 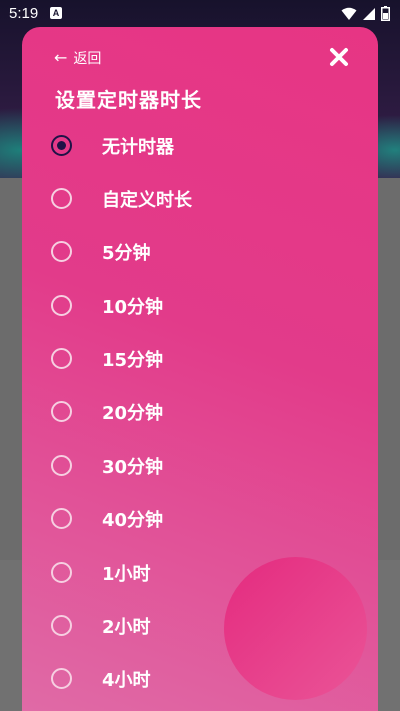 I want to click on option-10-min: 10分钟, so click(x=200, y=305).